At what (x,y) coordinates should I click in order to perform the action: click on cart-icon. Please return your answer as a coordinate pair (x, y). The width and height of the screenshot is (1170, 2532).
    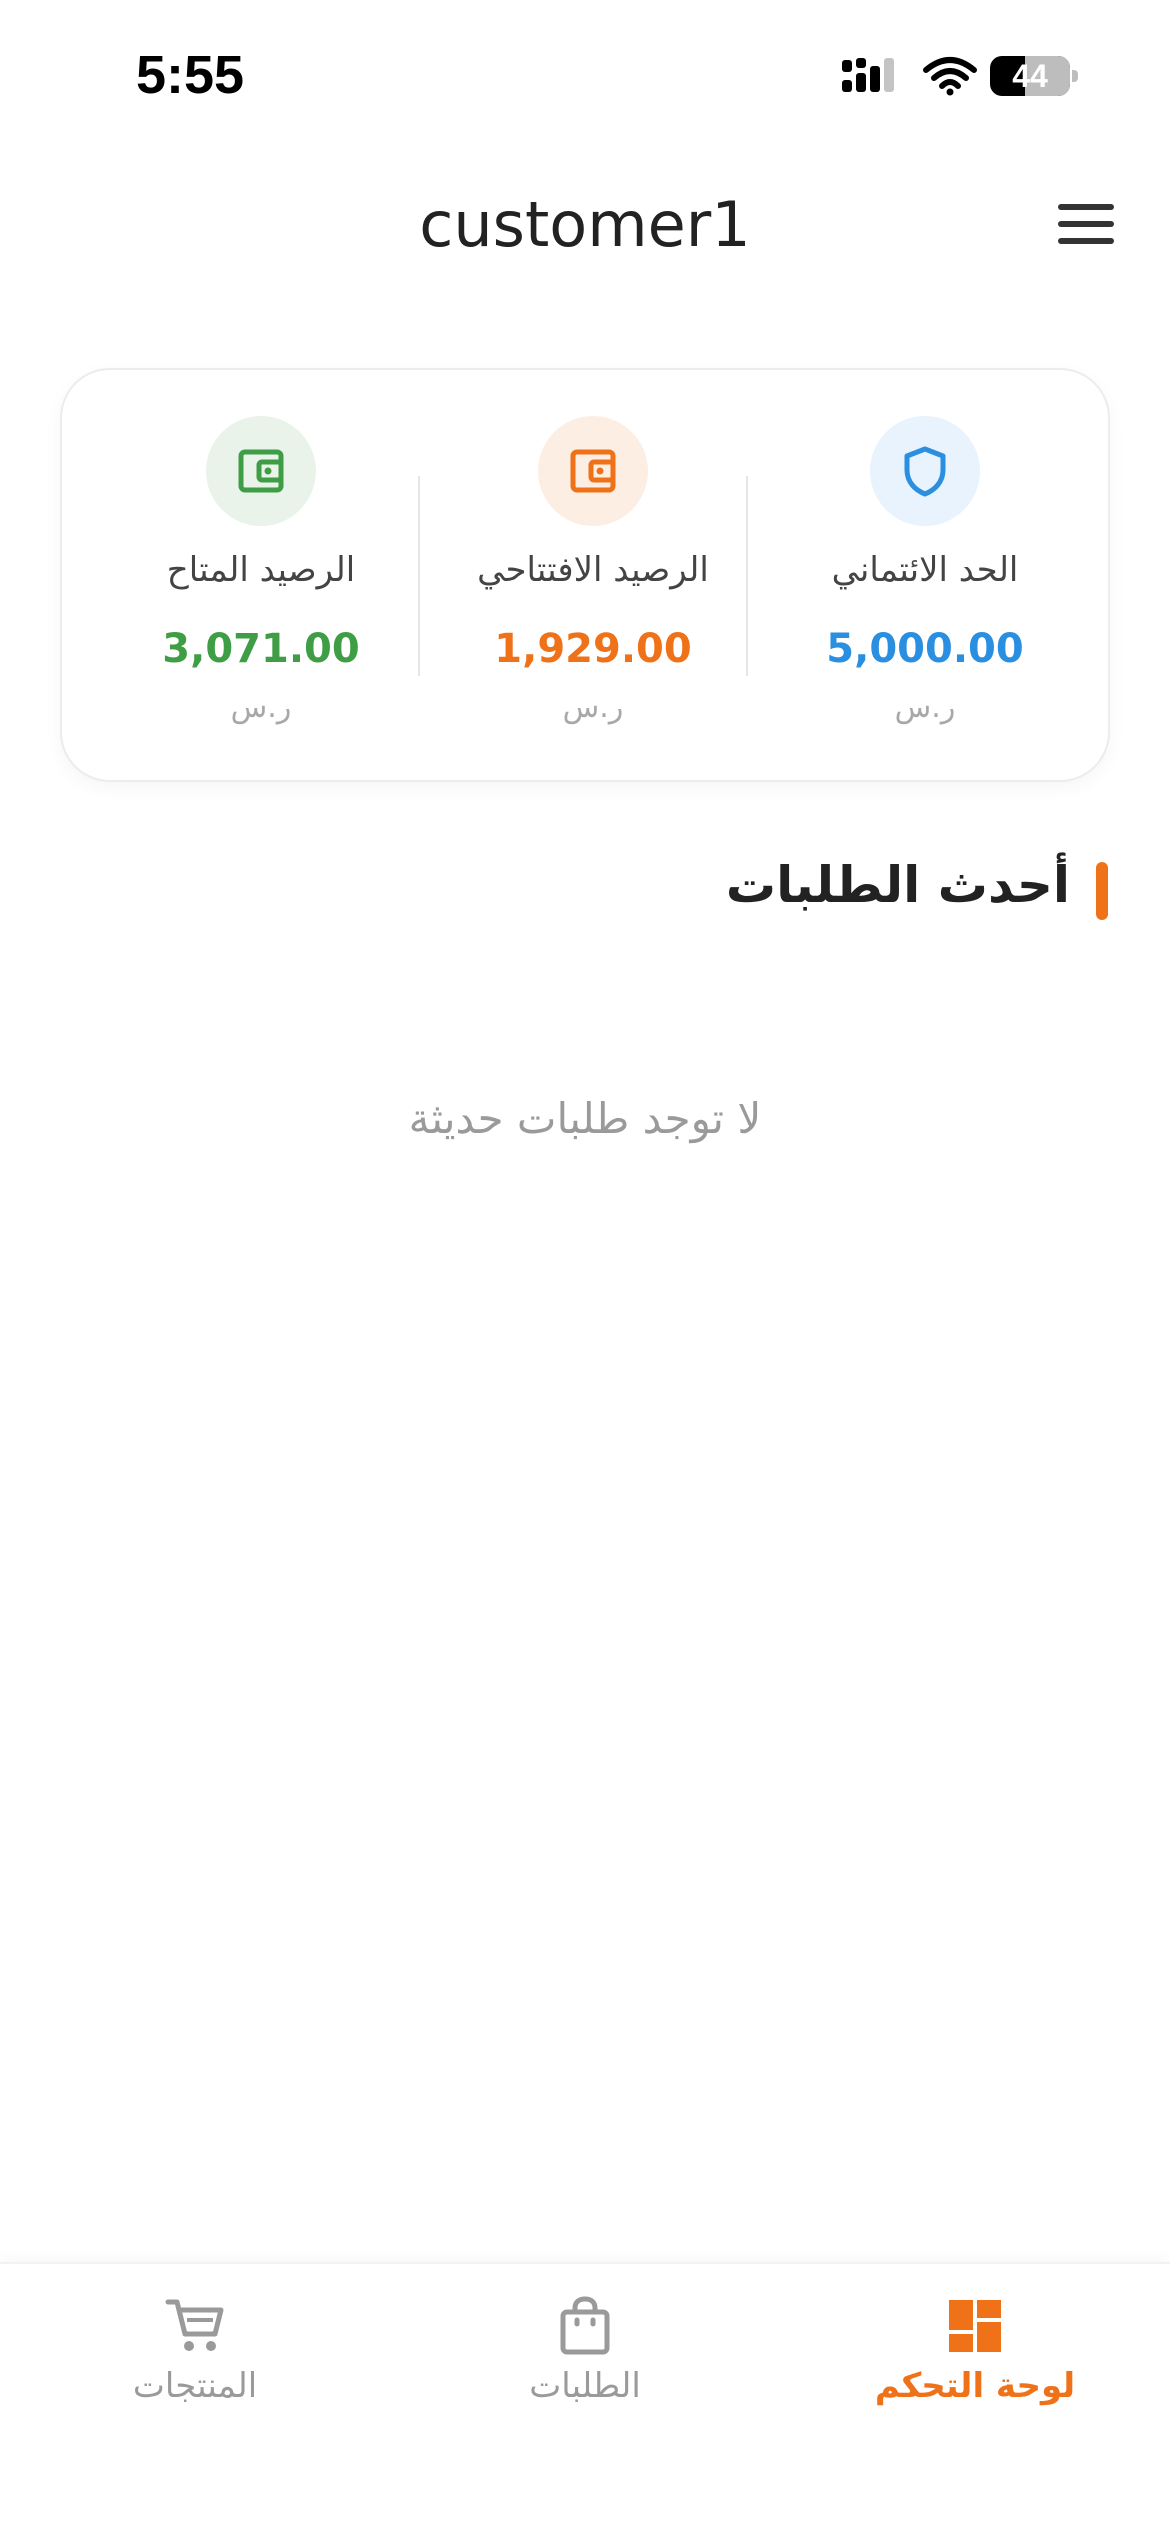
    Looking at the image, I should click on (194, 2325).